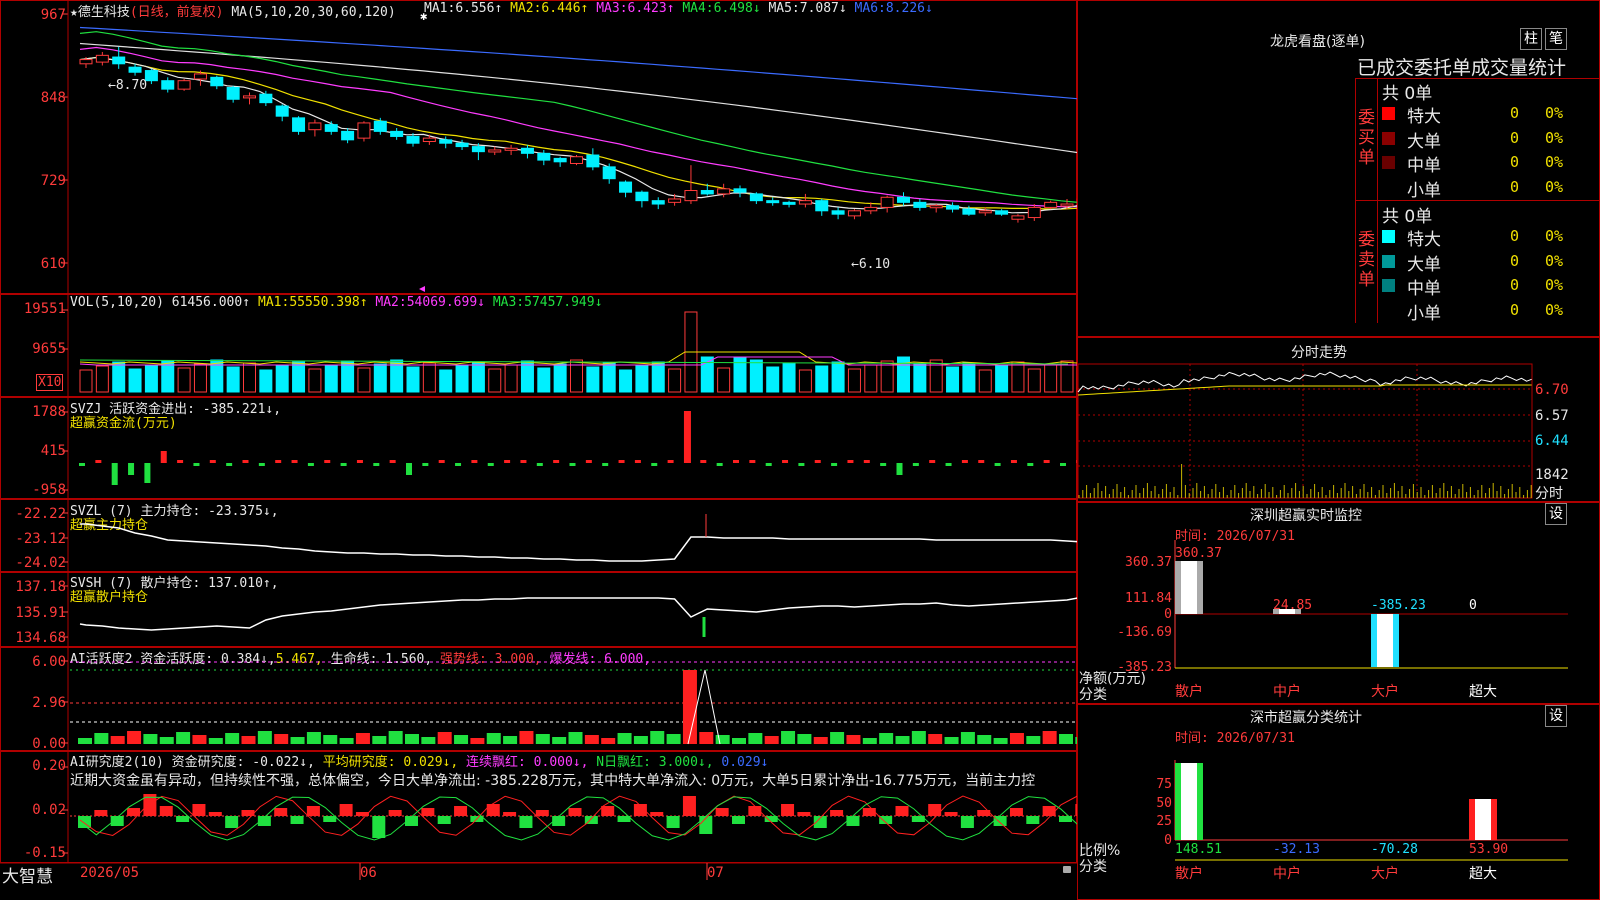 The image size is (1600, 900). What do you see at coordinates (1144, 667) in the screenshot?
I see `sz-tick-5: -385.23` at bounding box center [1144, 667].